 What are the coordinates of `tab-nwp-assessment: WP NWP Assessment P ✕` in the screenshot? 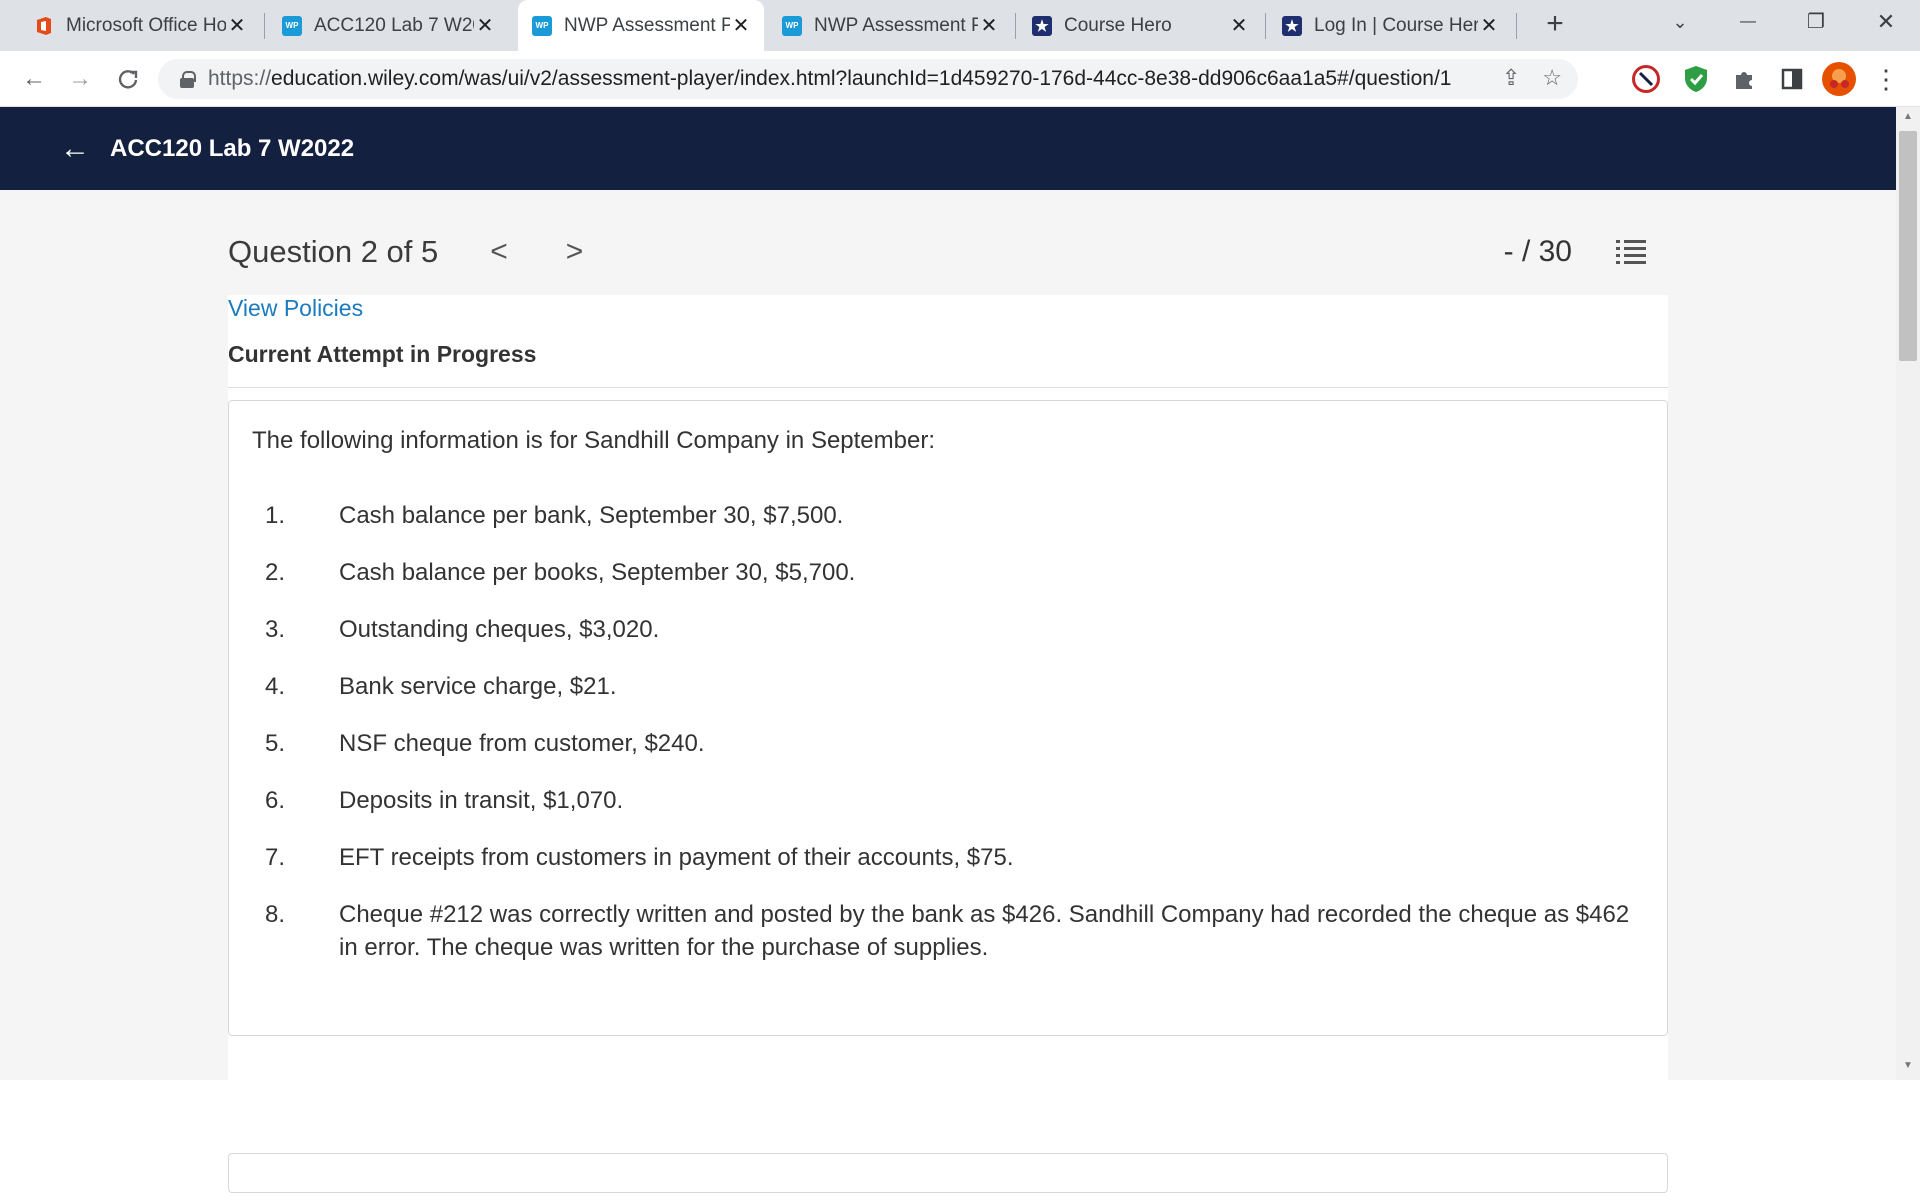 It's located at (890, 25).